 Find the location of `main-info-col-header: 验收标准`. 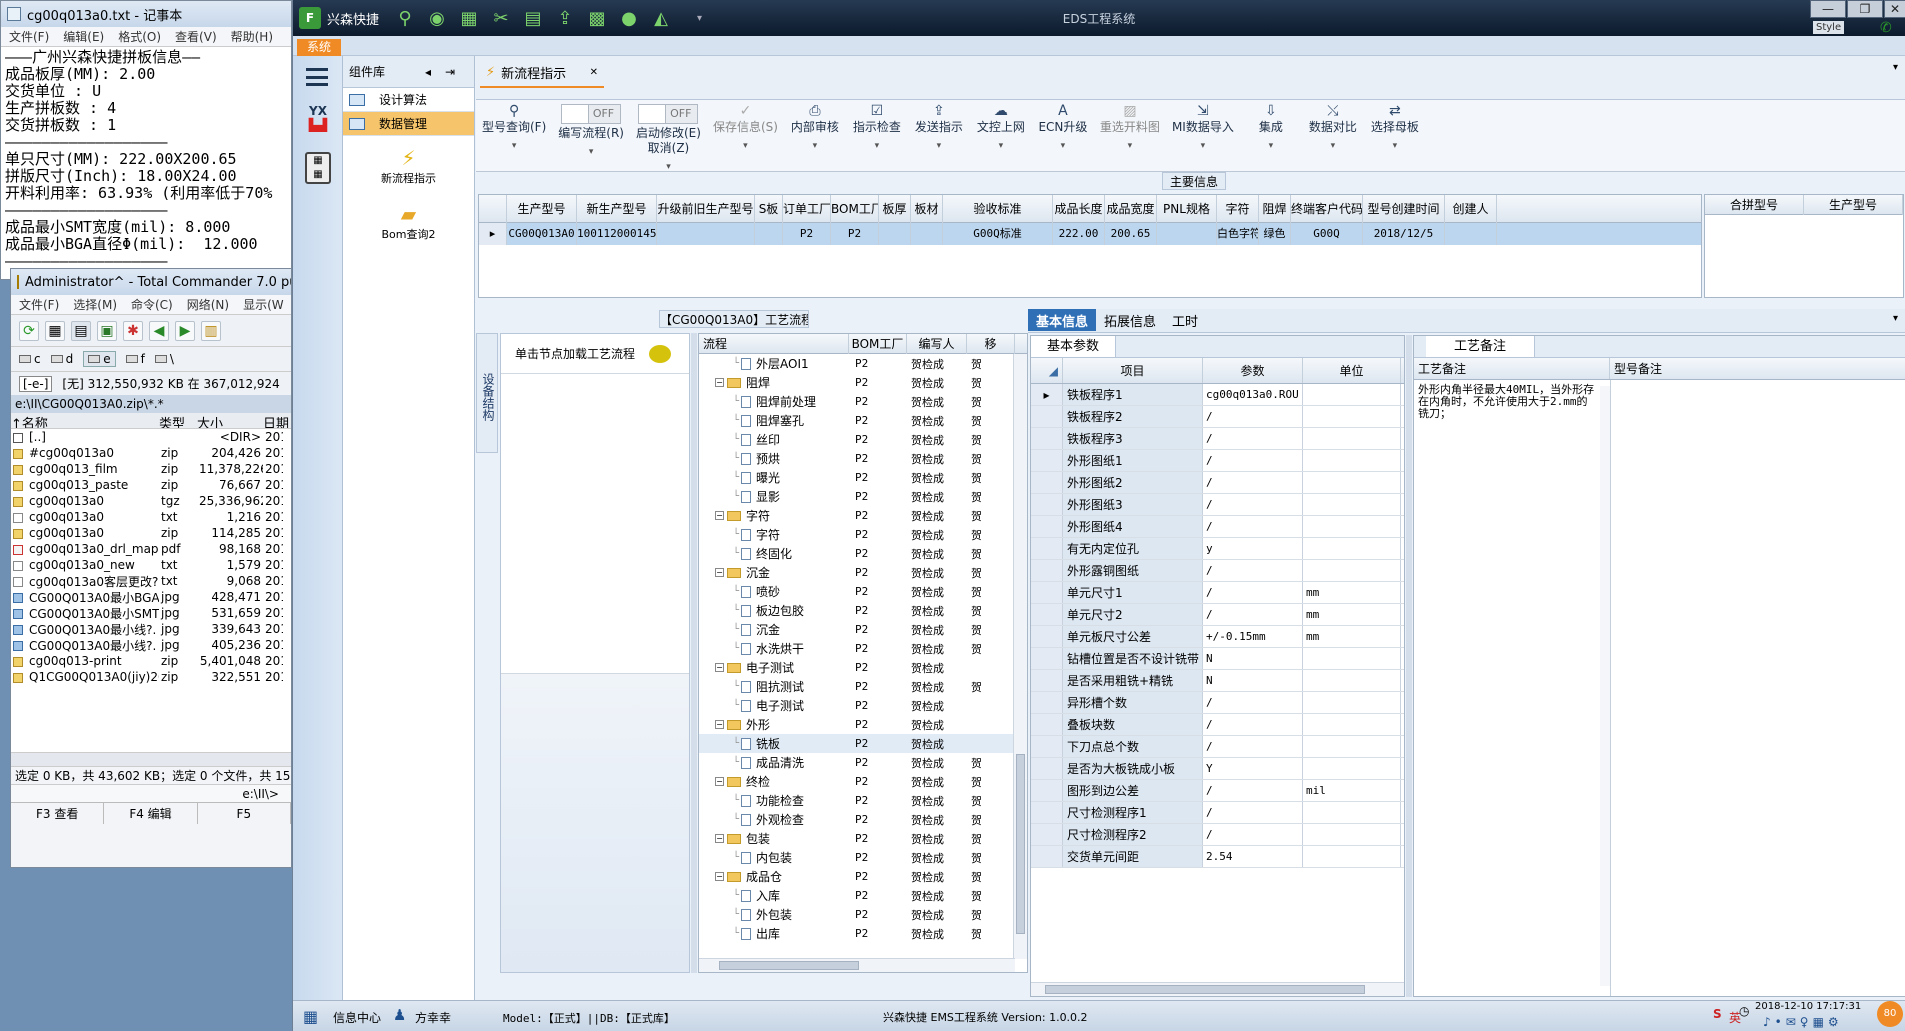

main-info-col-header: 验收标准 is located at coordinates (998, 208).